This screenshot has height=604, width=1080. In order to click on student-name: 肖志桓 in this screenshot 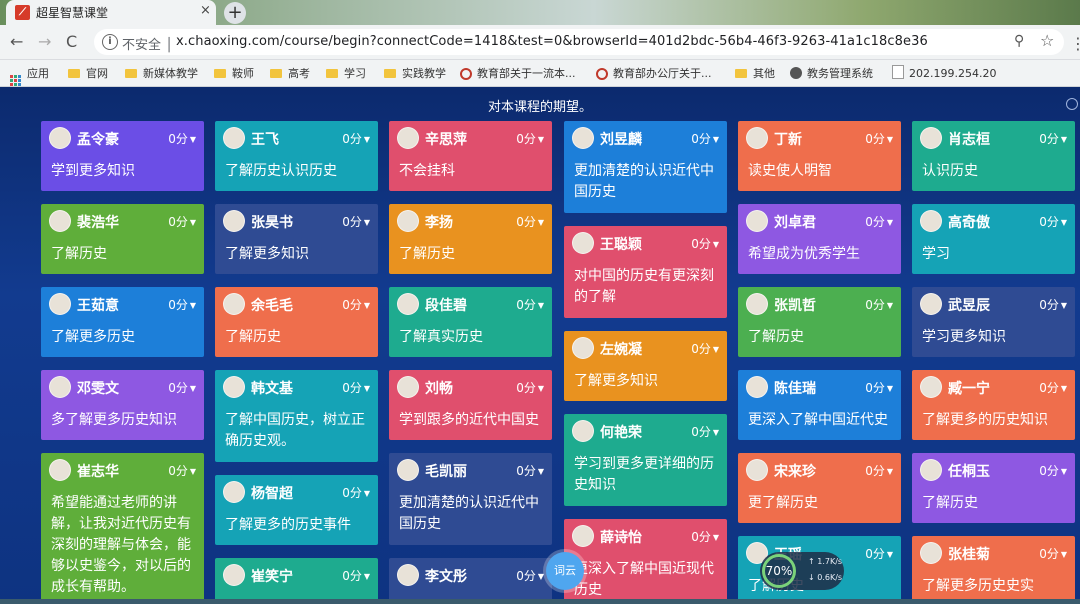, I will do `click(969, 140)`.